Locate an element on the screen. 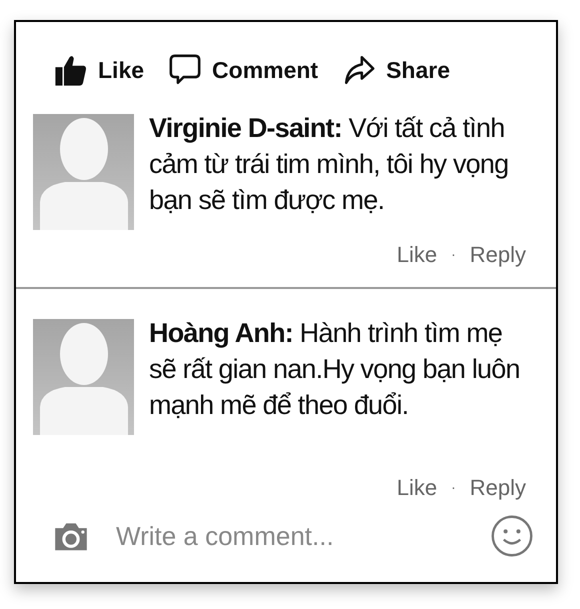 The image size is (580, 609). speech-bubble-icon is located at coordinates (185, 70).